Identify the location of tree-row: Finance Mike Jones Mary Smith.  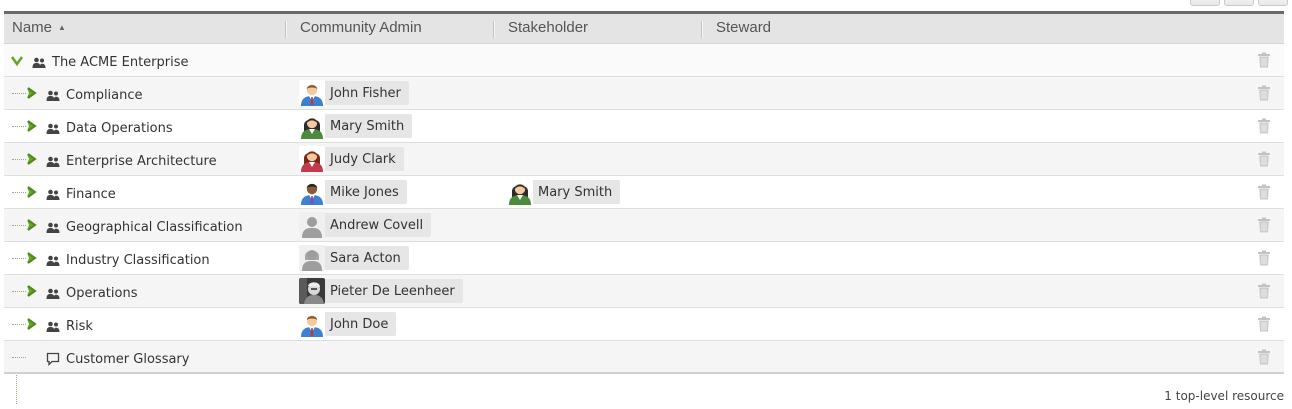
(644, 192).